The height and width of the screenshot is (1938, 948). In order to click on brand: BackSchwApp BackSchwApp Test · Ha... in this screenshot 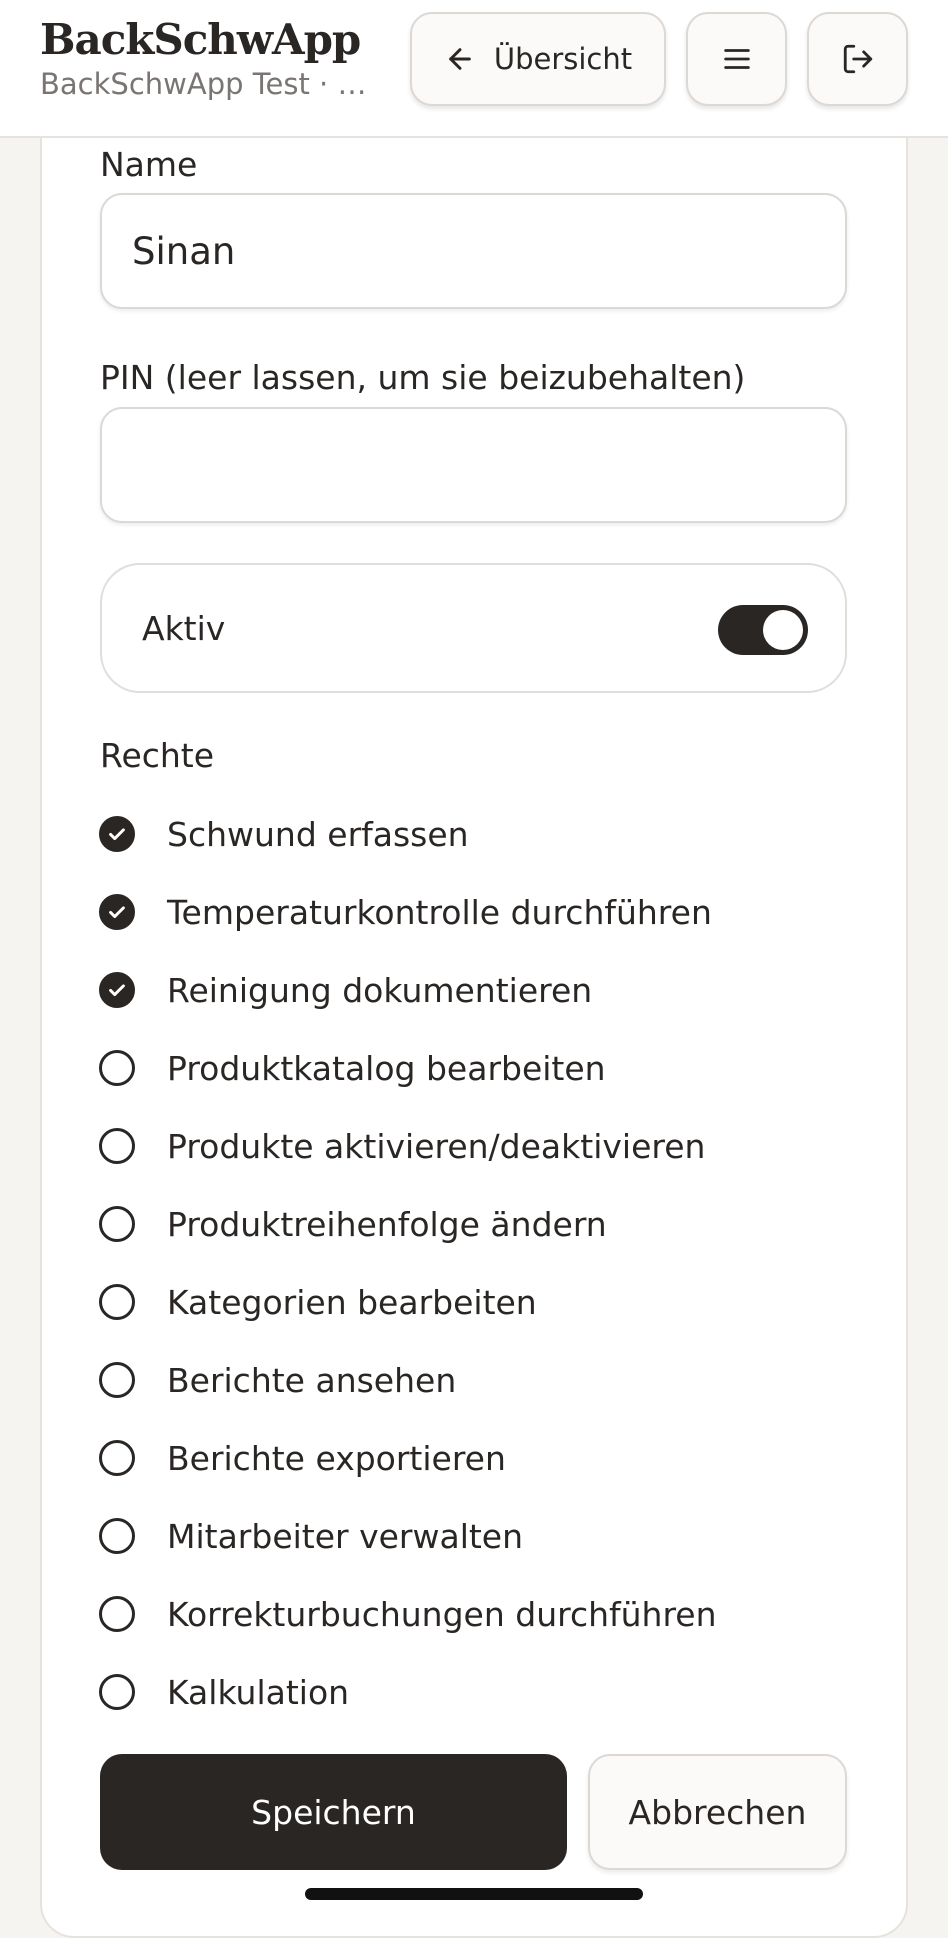, I will do `click(210, 58)`.